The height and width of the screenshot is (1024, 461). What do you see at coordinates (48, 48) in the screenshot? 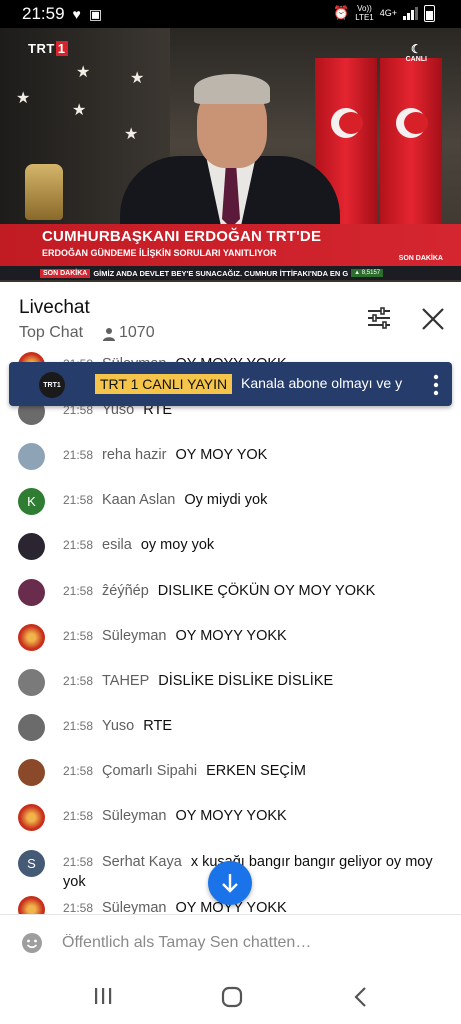
I see `channel-logo: TRT 1` at bounding box center [48, 48].